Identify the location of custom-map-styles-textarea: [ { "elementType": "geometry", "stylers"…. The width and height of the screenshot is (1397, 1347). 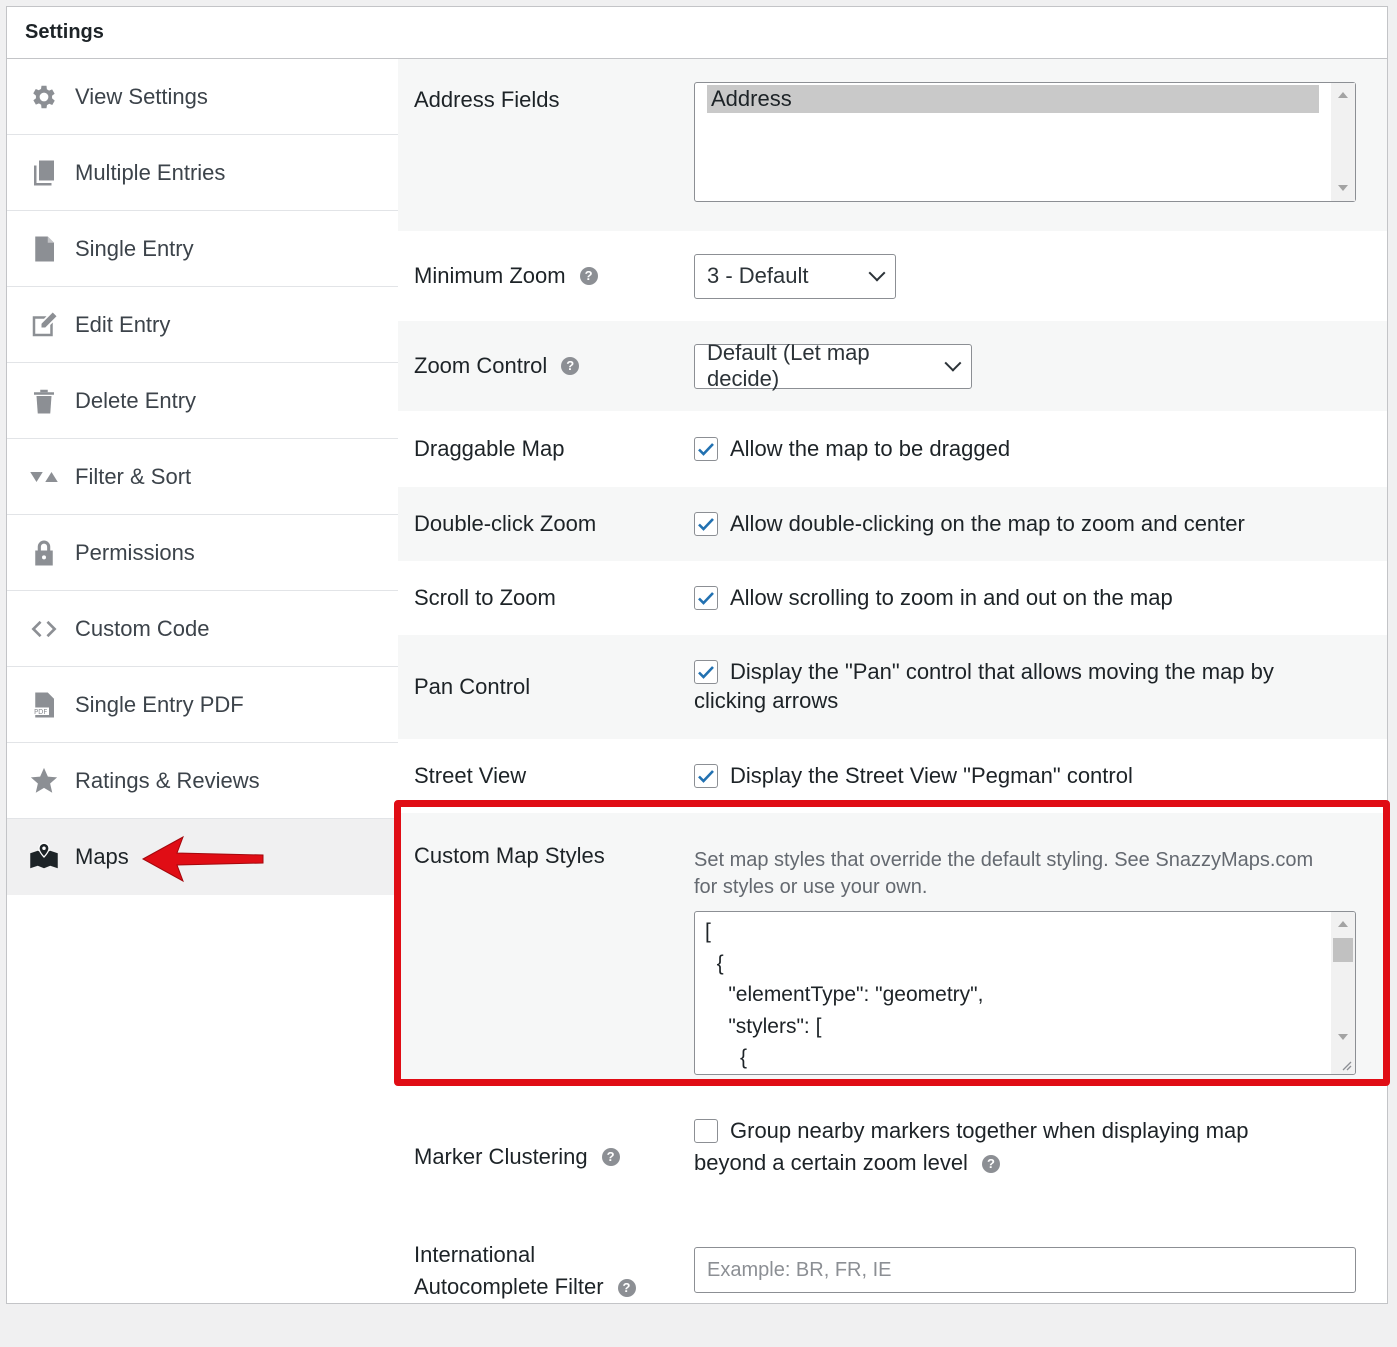
(1025, 993).